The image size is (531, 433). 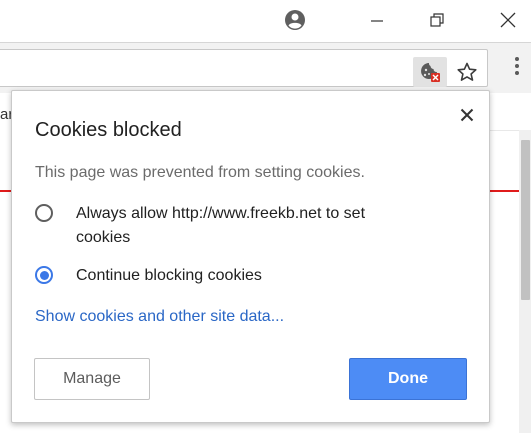 I want to click on browser-menu-button, so click(x=517, y=66).